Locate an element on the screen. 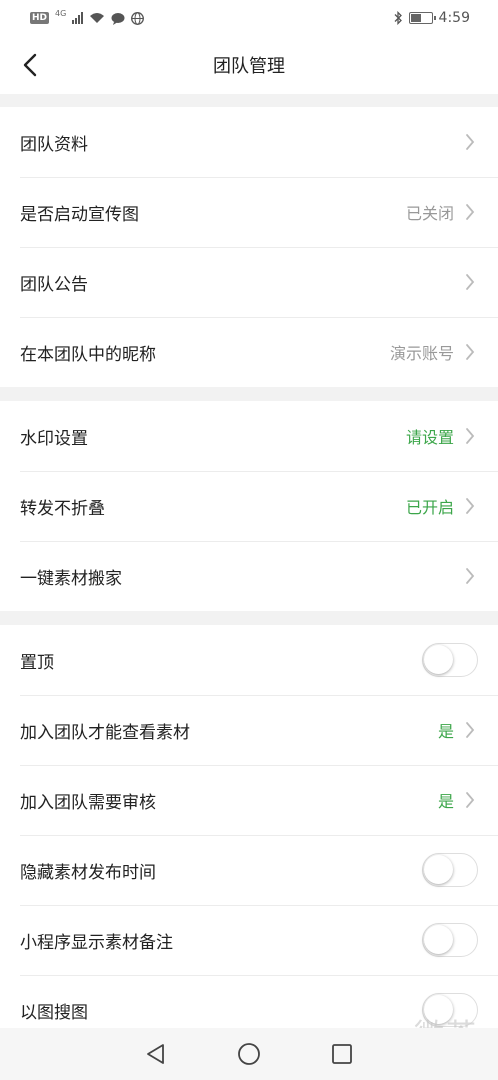 This screenshot has height=1080, width=498. battery-icon is located at coordinates (422, 18).